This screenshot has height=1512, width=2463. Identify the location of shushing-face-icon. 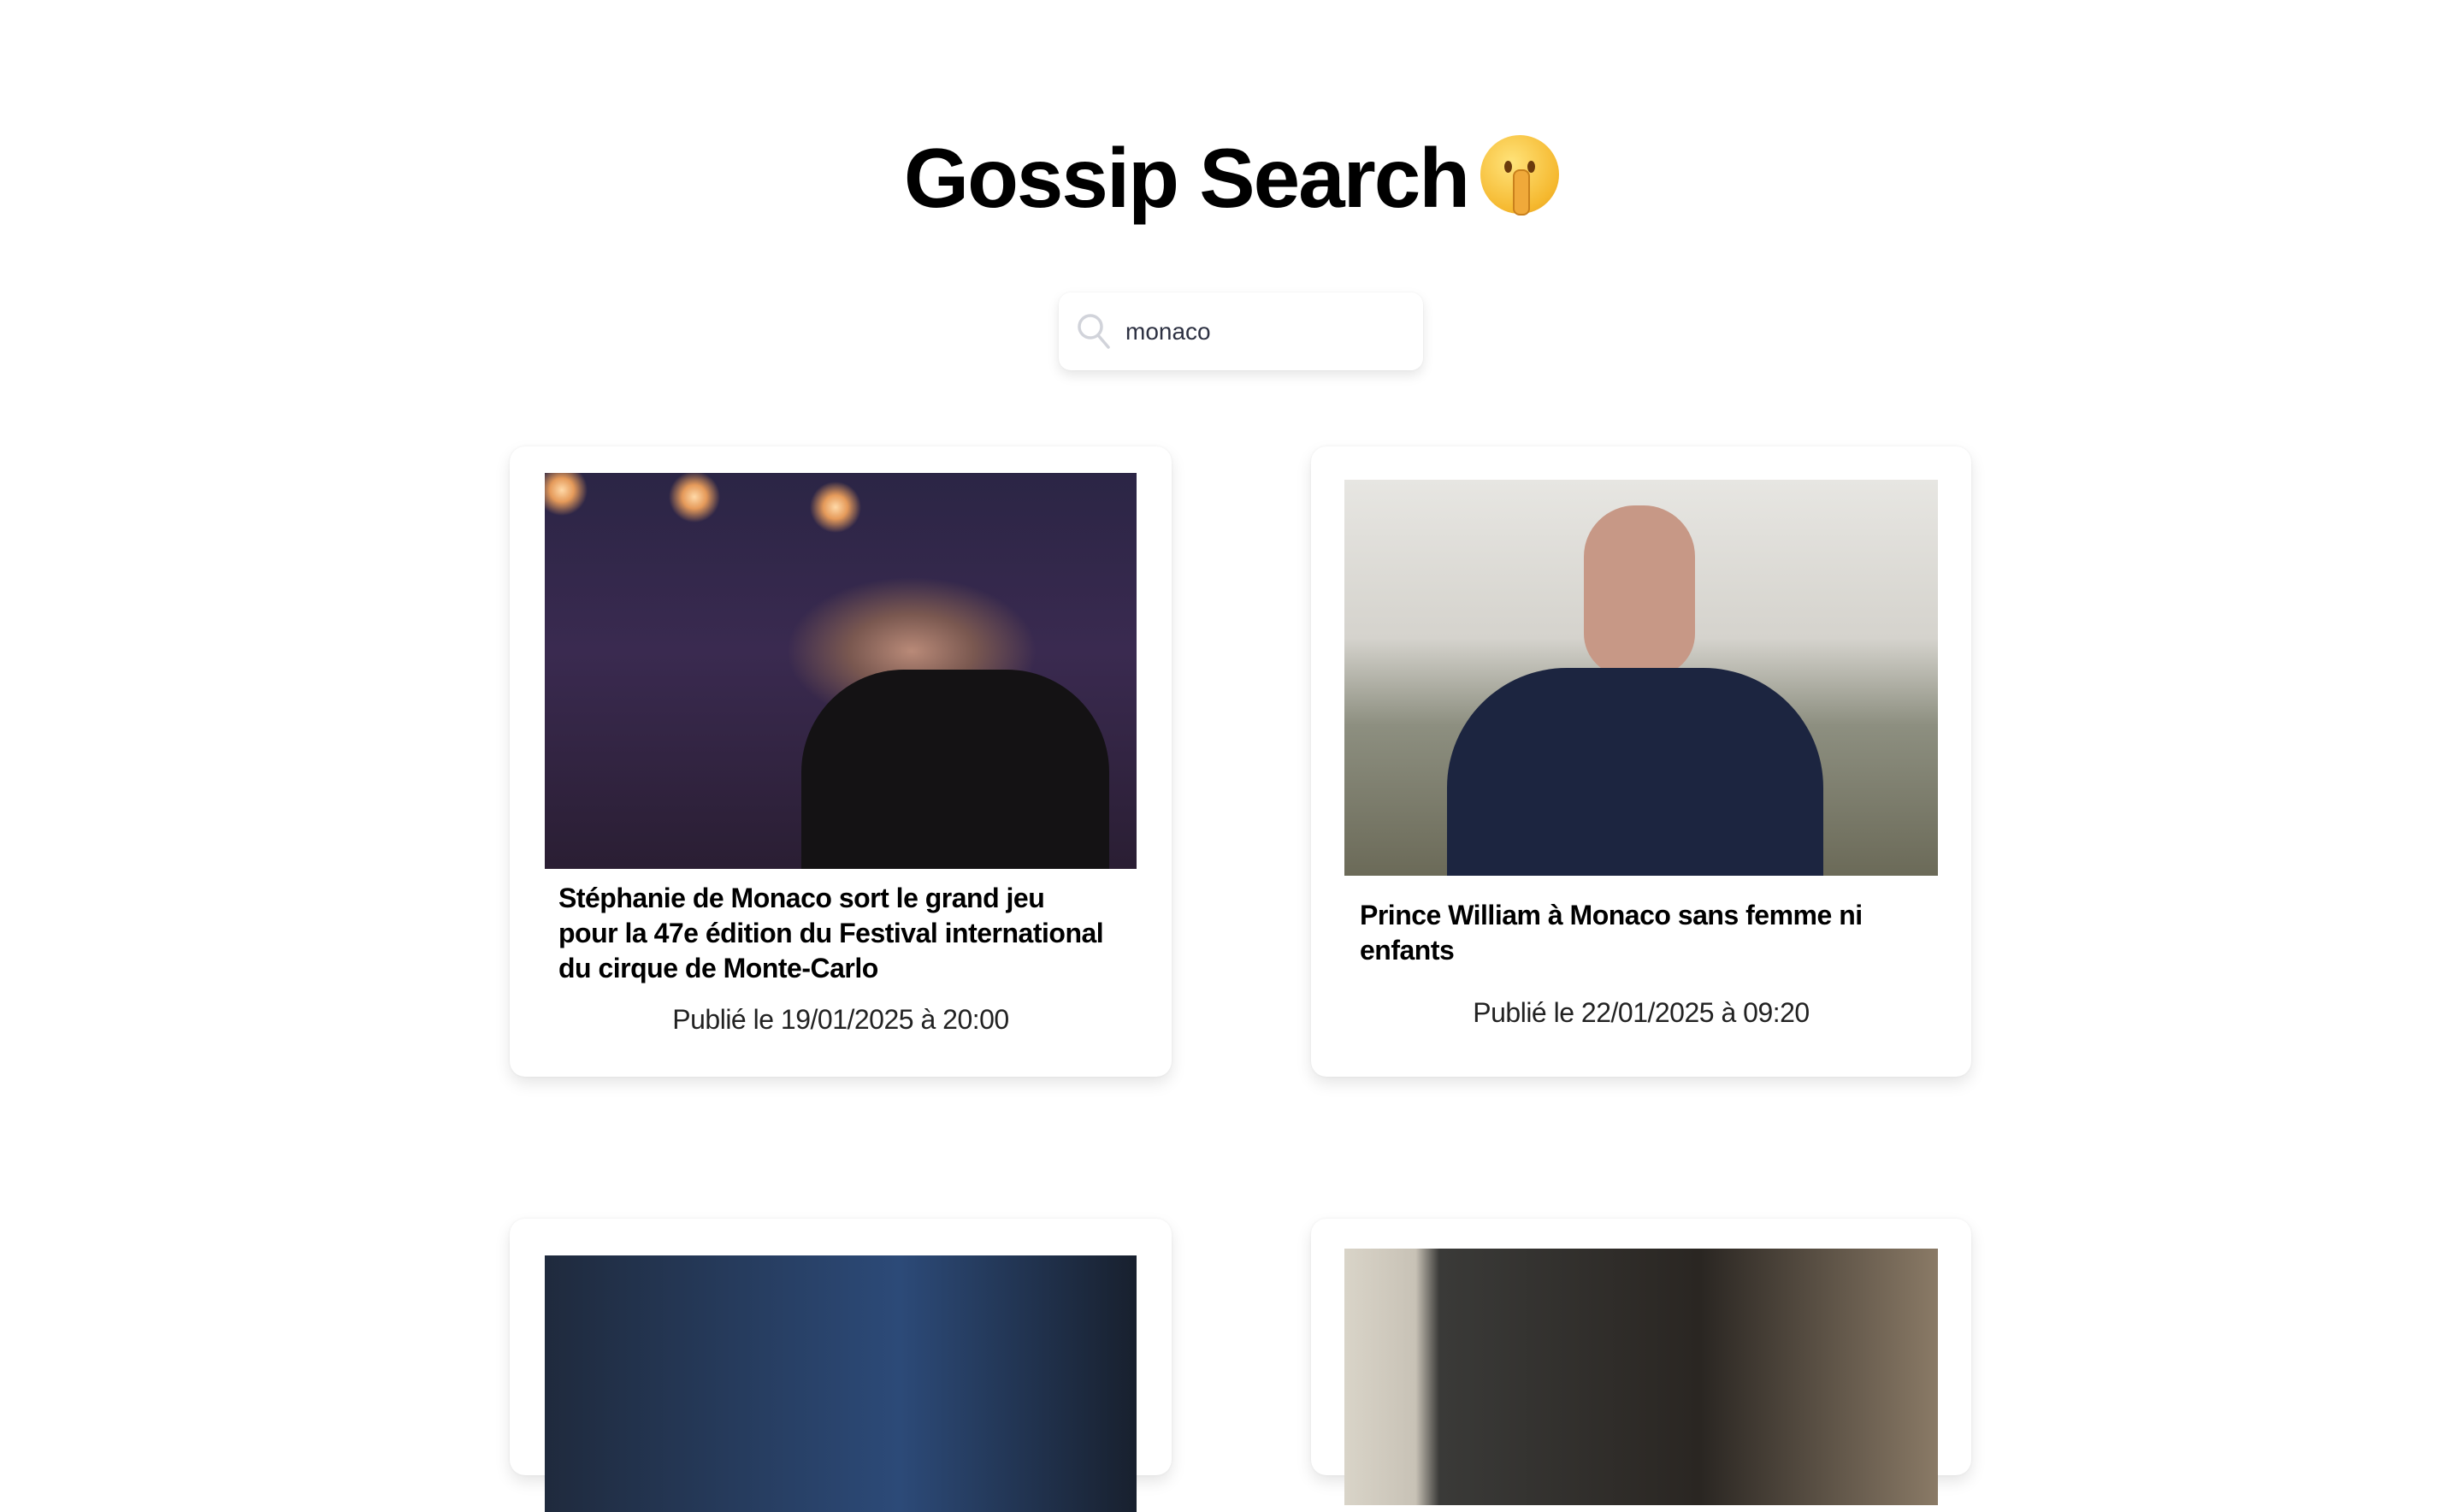
(1520, 175).